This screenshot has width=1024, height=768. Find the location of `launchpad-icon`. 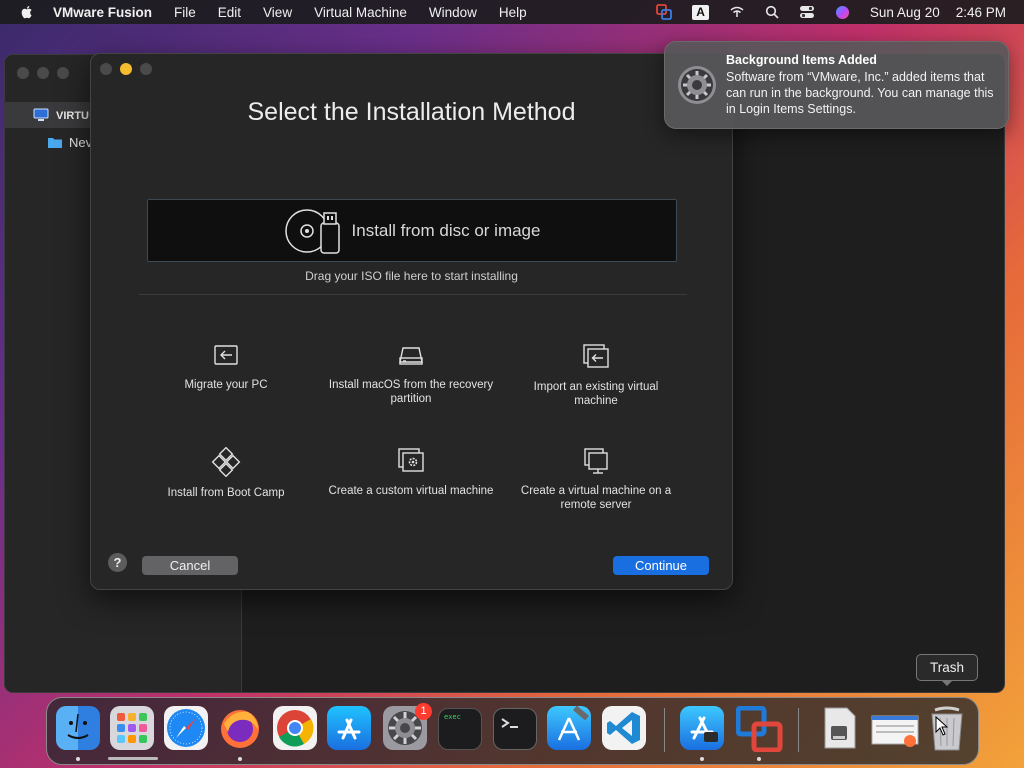

launchpad-icon is located at coordinates (132, 728).